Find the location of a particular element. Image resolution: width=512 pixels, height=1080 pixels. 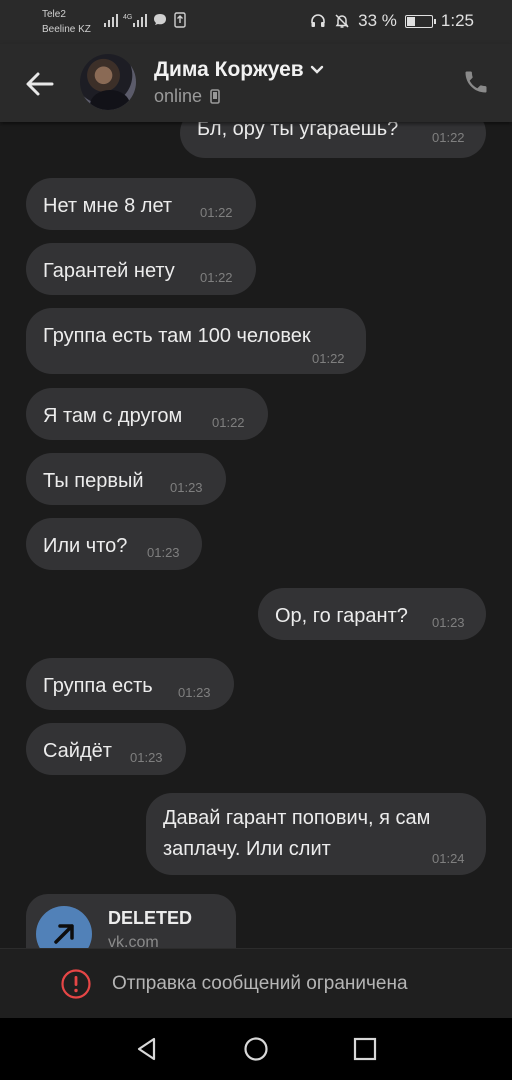

mobile-device-icon is located at coordinates (215, 96).